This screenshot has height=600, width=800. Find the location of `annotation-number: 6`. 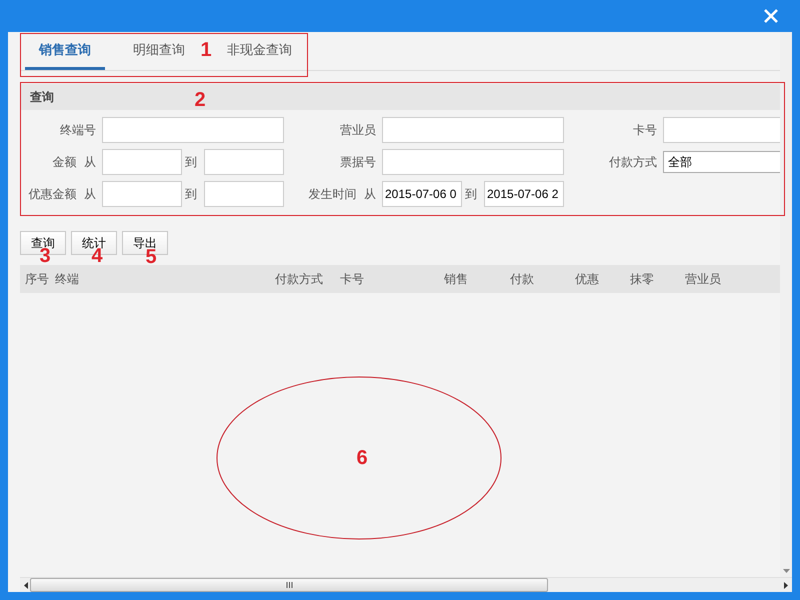

annotation-number: 6 is located at coordinates (362, 458).